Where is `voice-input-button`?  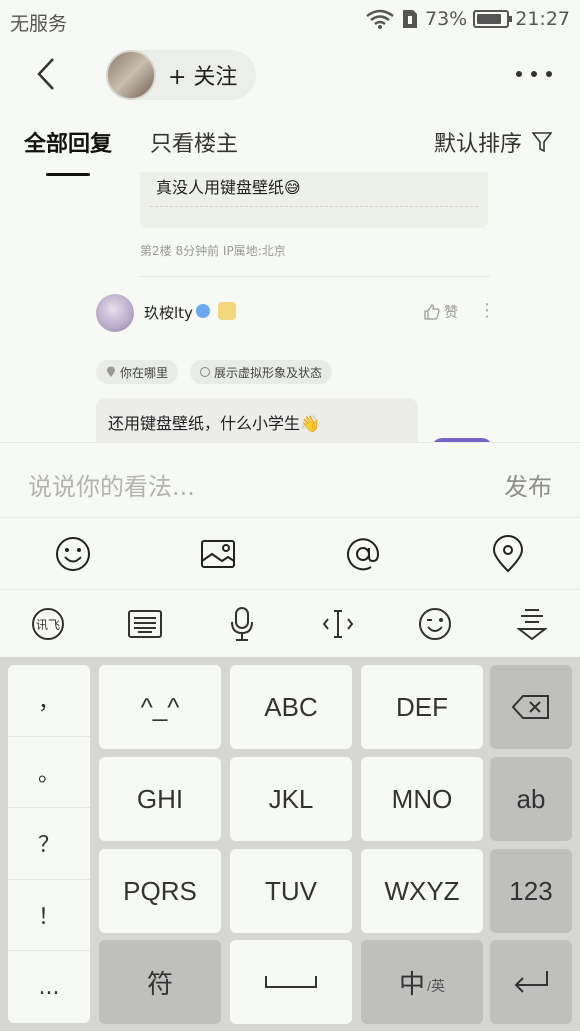 voice-input-button is located at coordinates (242, 624).